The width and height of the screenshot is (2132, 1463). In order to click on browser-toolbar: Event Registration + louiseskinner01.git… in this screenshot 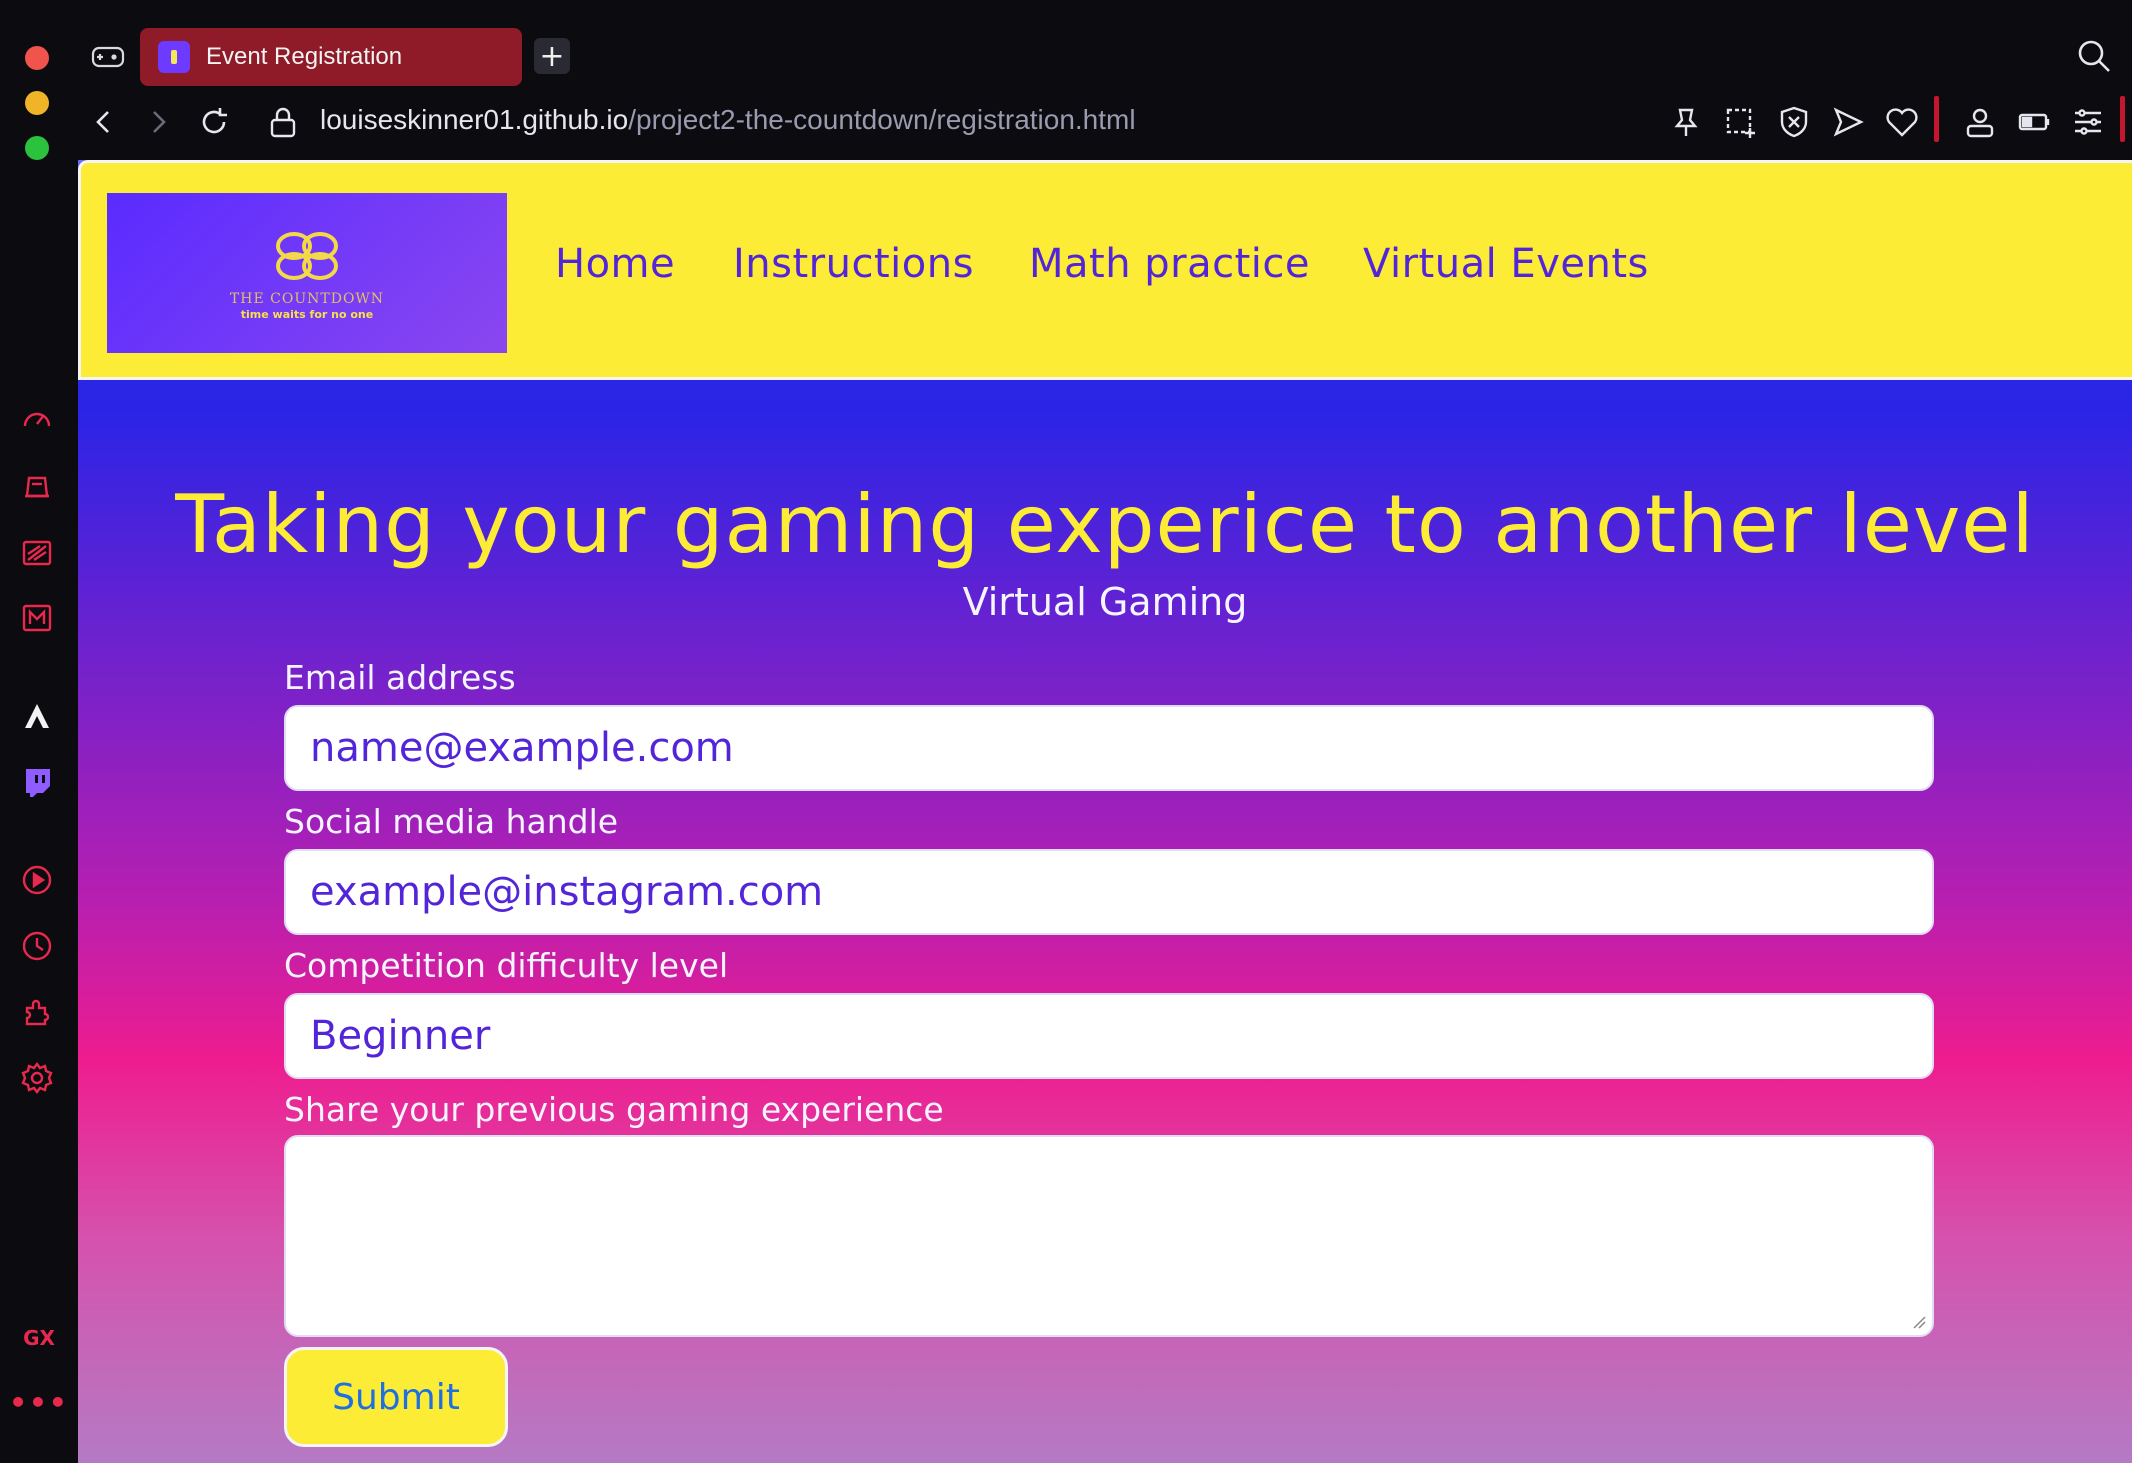, I will do `click(1105, 80)`.